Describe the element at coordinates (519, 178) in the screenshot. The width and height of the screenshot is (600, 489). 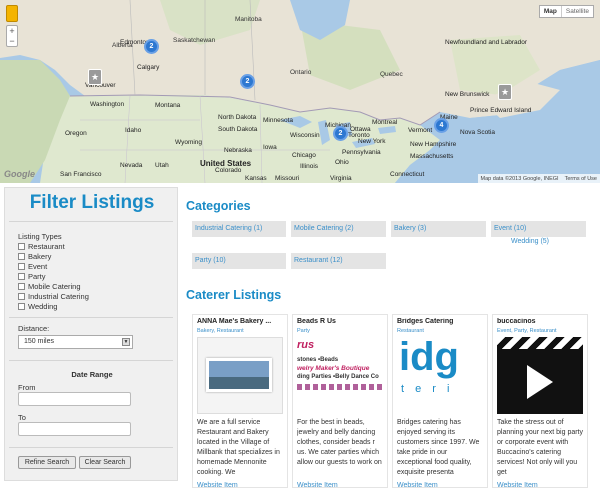
I see `map-attribution: Map data ©2013 Google, INEGI` at that location.